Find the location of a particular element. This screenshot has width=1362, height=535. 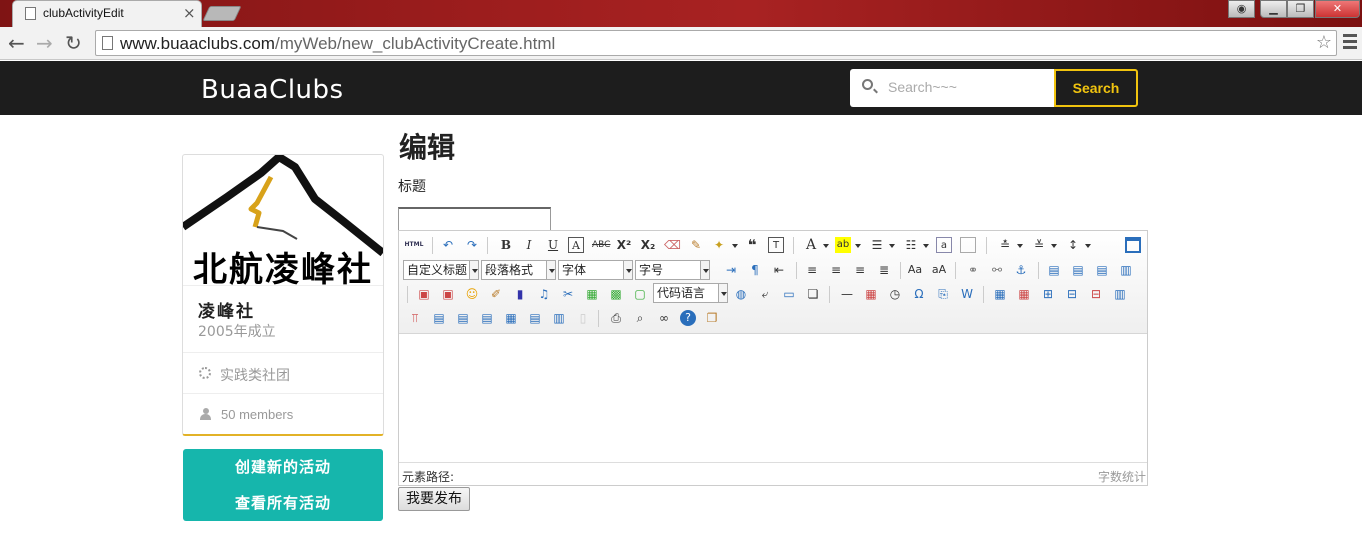

unlink-icon: ⚯ is located at coordinates (997, 270).